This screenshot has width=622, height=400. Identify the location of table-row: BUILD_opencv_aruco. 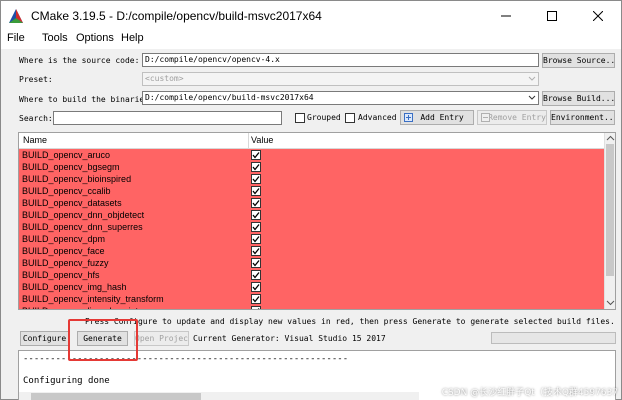
(312, 155).